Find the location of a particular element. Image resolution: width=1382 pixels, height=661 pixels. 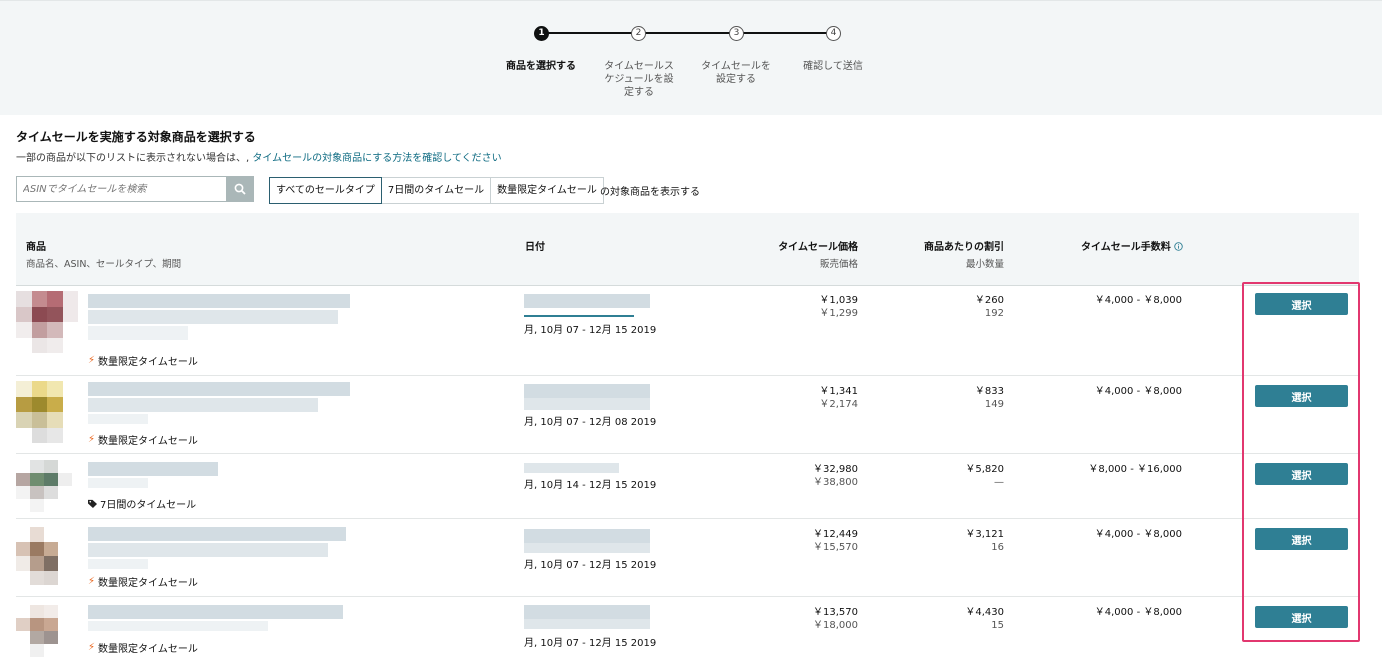

price-cell: ￥1,039 ￥1,299 is located at coordinates (788, 307).